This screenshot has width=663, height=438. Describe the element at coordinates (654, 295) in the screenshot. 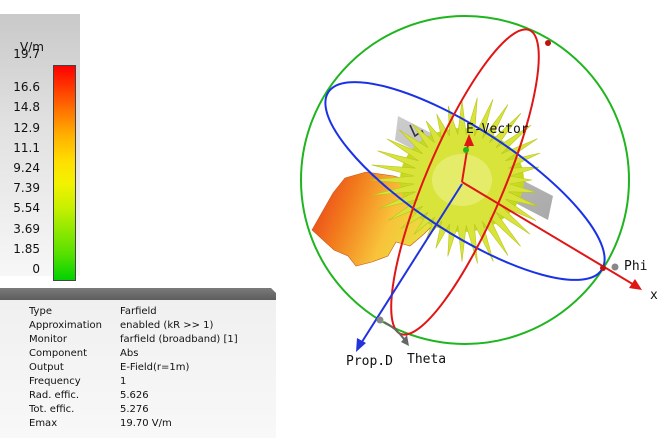

I see `x-axis-label: x` at that location.